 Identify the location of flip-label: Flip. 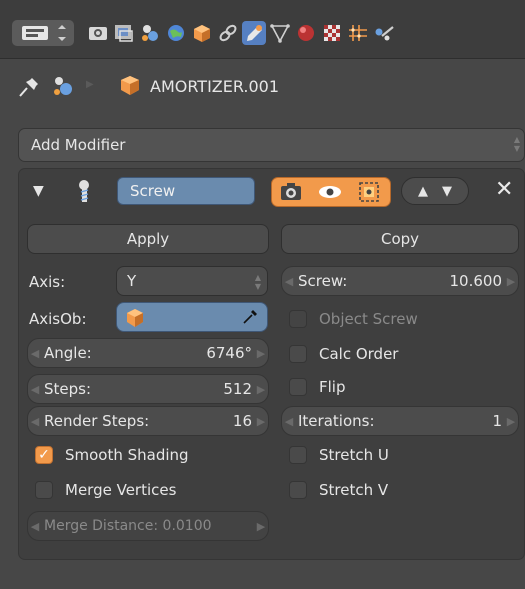
(332, 387).